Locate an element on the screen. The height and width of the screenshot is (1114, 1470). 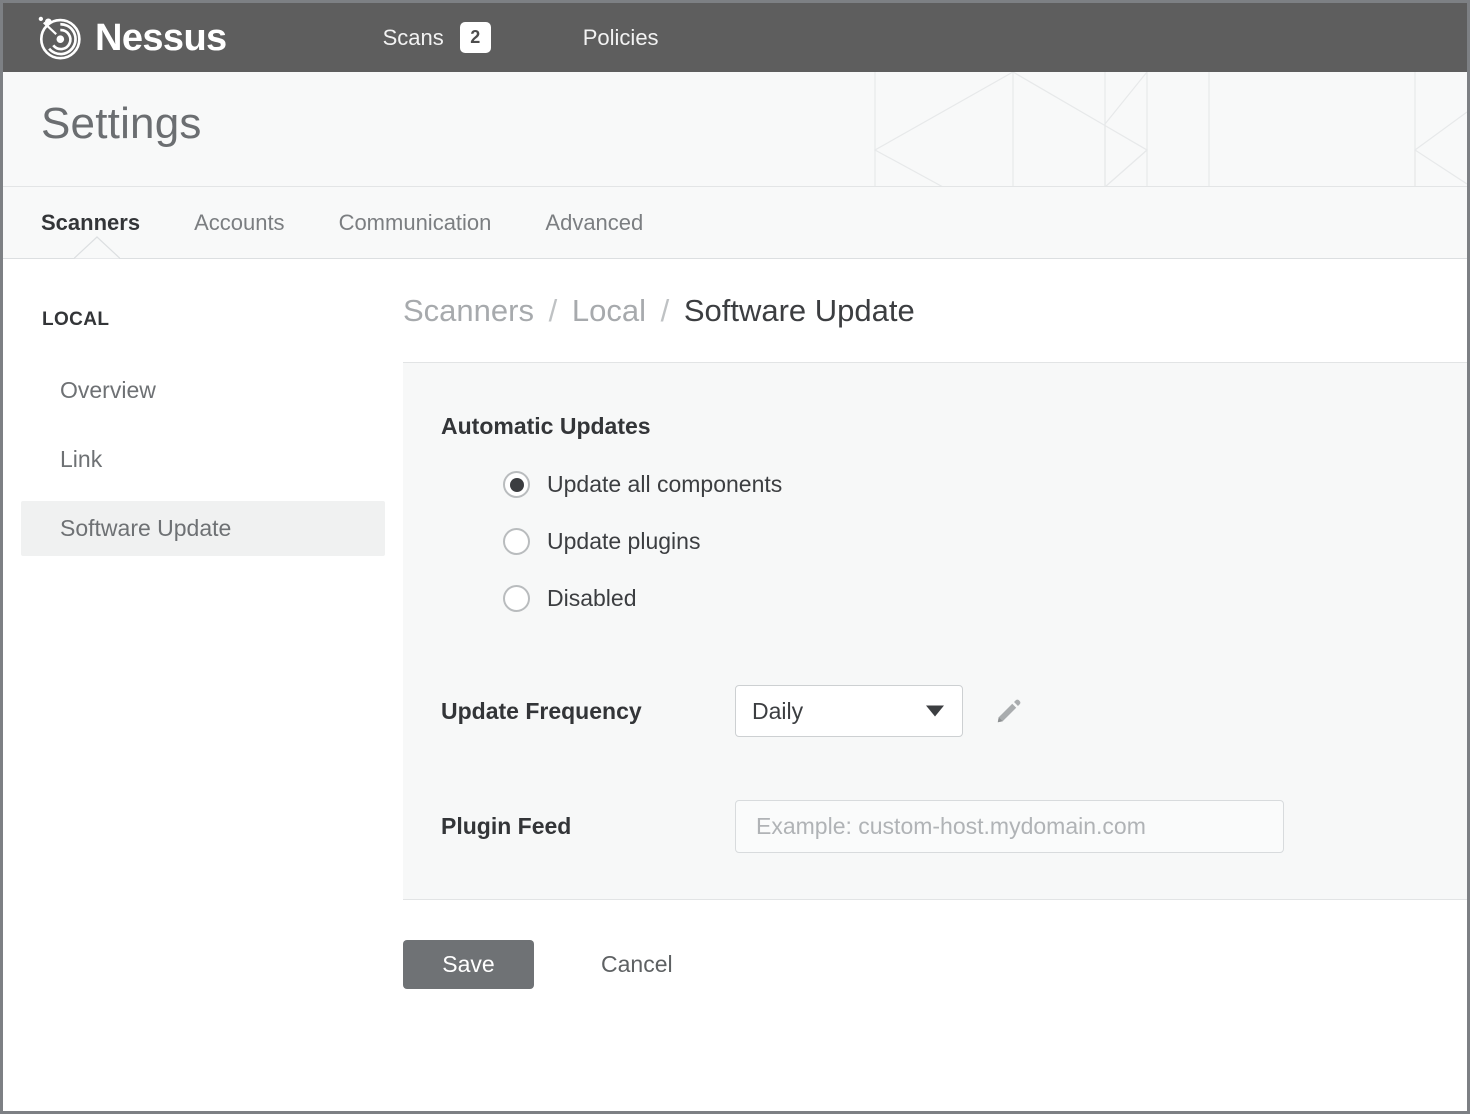
sidebar-item-overview: Overview is located at coordinates (203, 390).